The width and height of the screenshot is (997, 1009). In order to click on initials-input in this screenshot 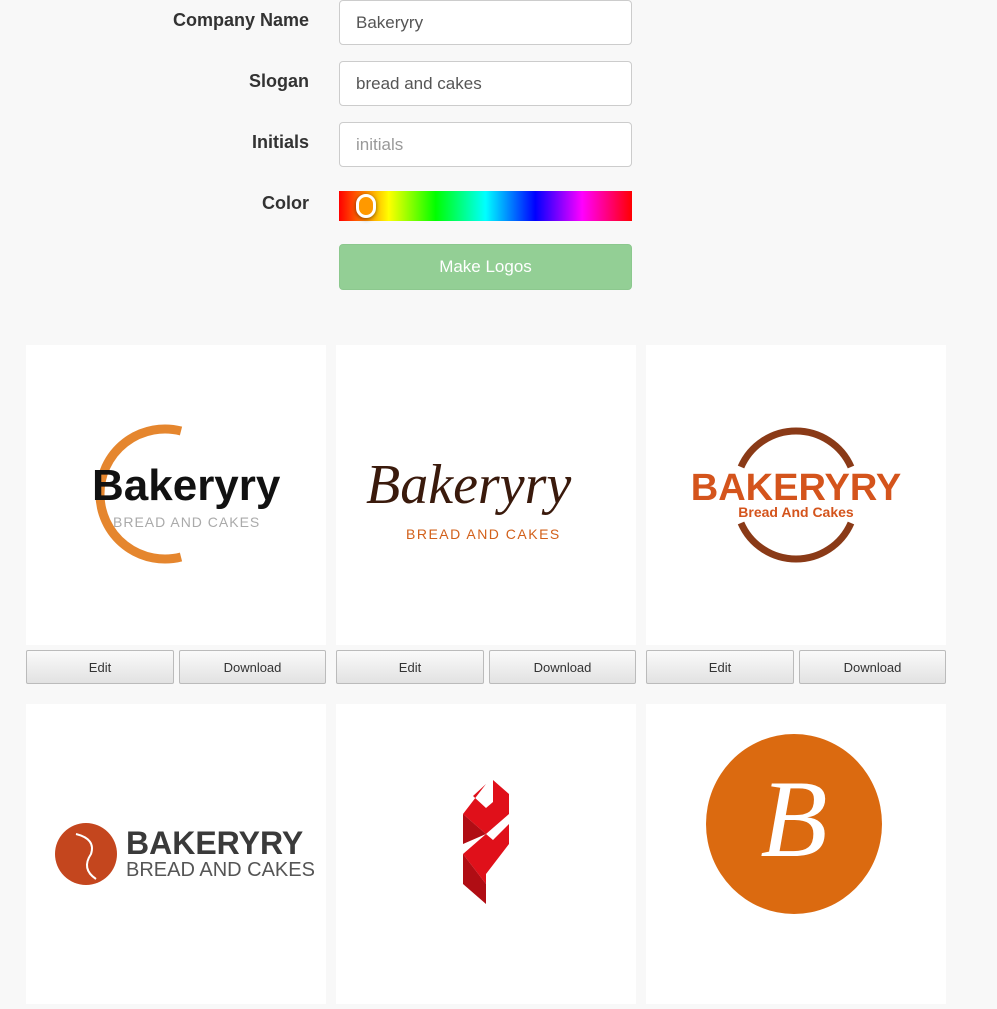, I will do `click(485, 144)`.